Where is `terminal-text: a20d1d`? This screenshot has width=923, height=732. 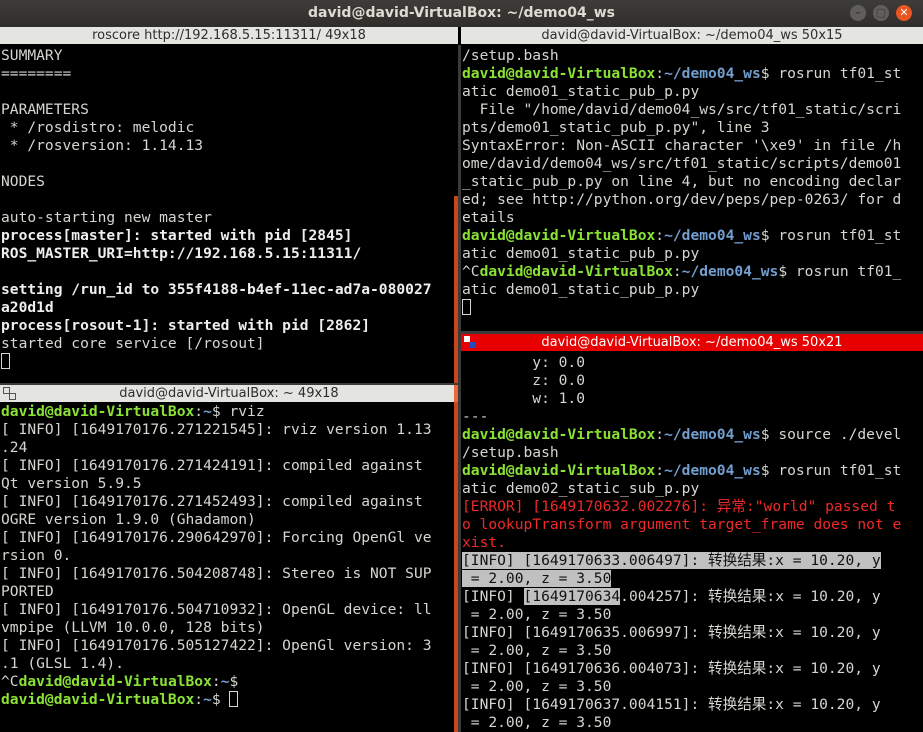 terminal-text: a20d1d is located at coordinates (27, 307).